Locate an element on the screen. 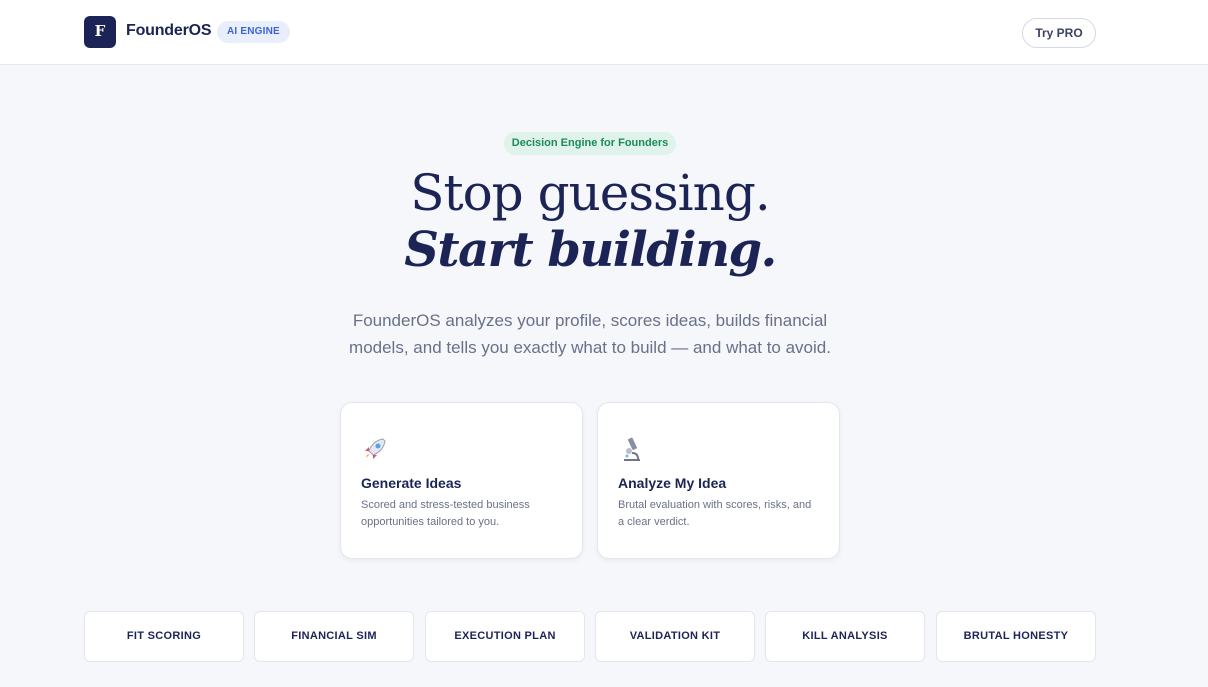  card-title: Analyze My Idea is located at coordinates (672, 483).